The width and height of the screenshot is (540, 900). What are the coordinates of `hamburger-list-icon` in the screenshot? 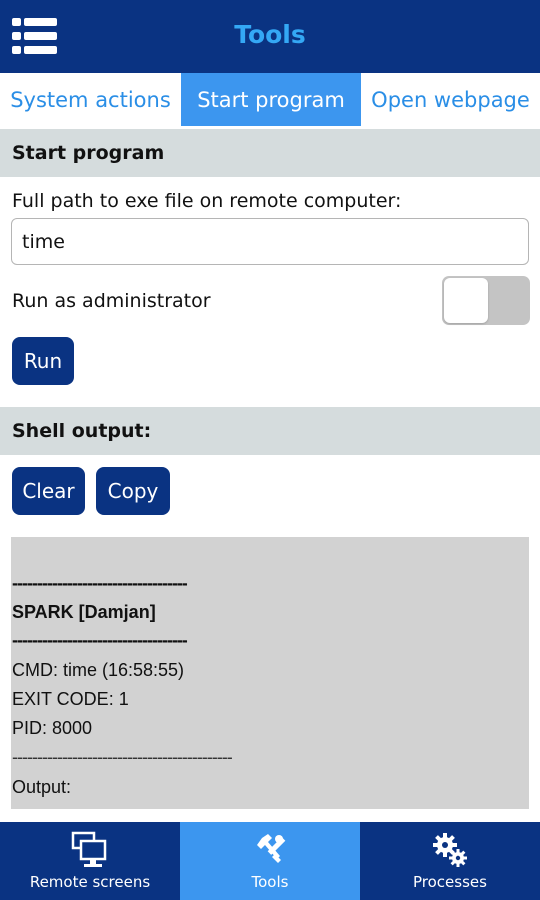 It's located at (34, 36).